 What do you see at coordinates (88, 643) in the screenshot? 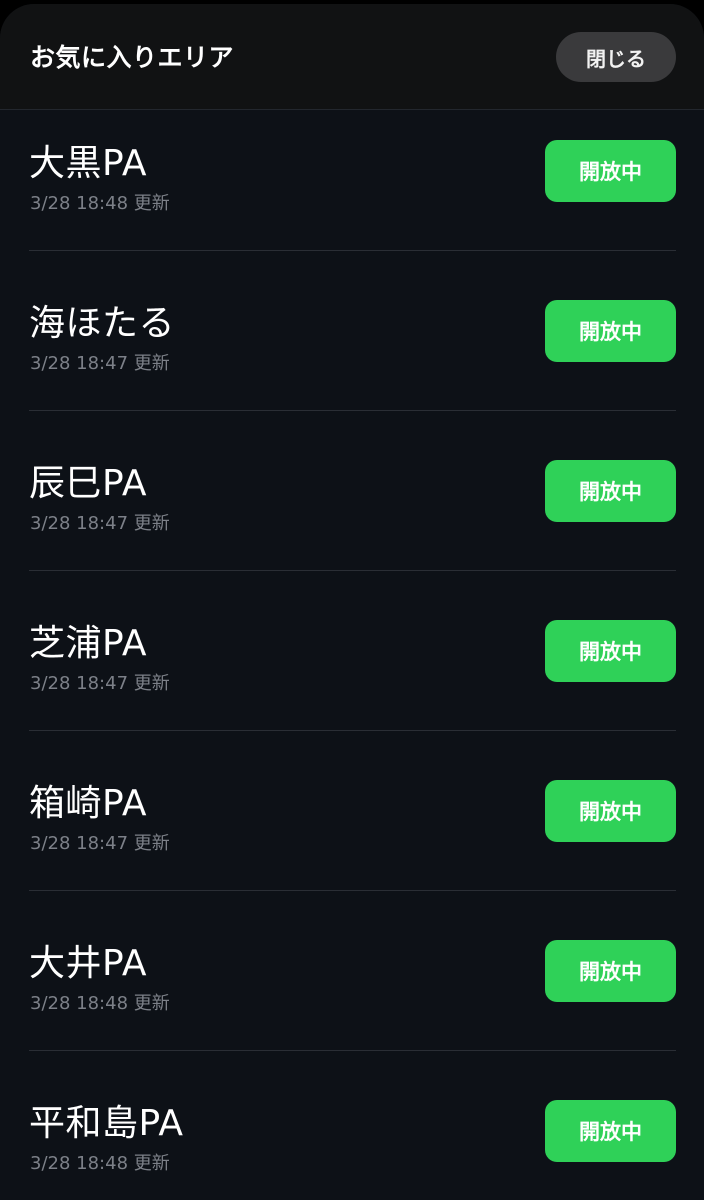
I see `area-name: 芝浦PA` at bounding box center [88, 643].